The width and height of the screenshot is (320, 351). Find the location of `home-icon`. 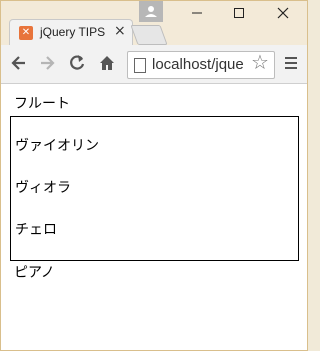

home-icon is located at coordinates (107, 63).